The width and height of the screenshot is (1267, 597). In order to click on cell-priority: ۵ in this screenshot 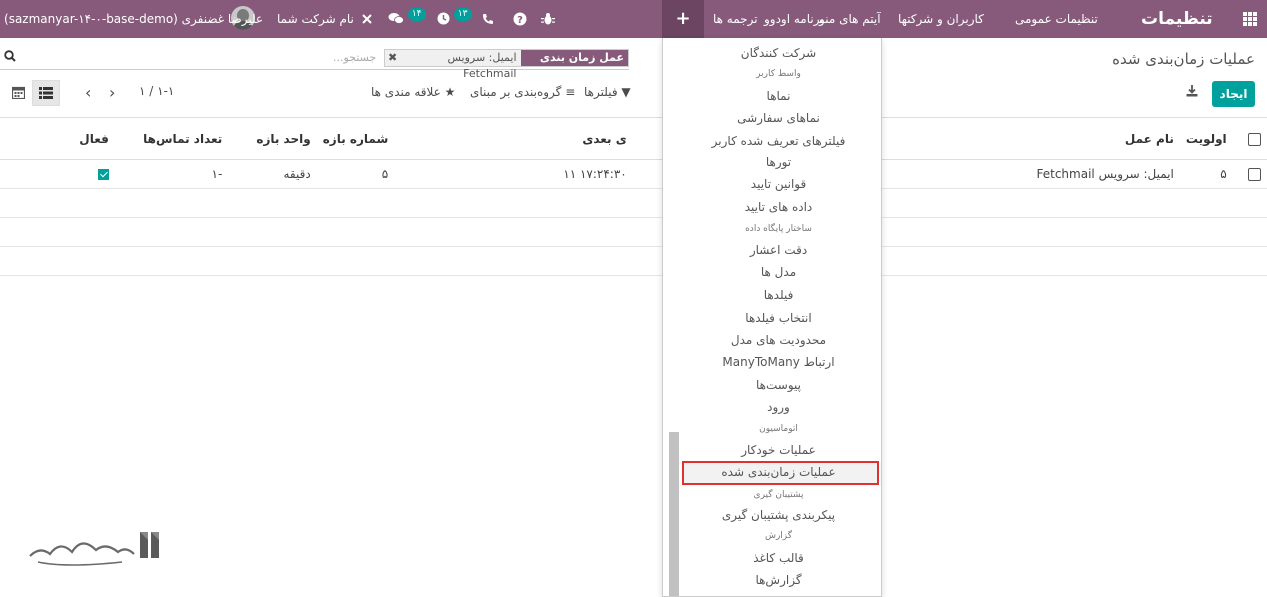, I will do `click(1206, 174)`.